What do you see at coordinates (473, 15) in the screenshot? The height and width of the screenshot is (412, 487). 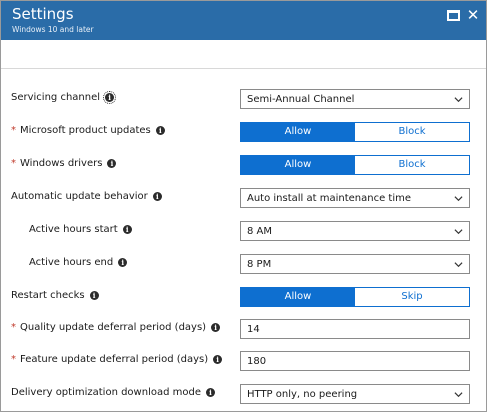 I see `close-icon: ✕` at bounding box center [473, 15].